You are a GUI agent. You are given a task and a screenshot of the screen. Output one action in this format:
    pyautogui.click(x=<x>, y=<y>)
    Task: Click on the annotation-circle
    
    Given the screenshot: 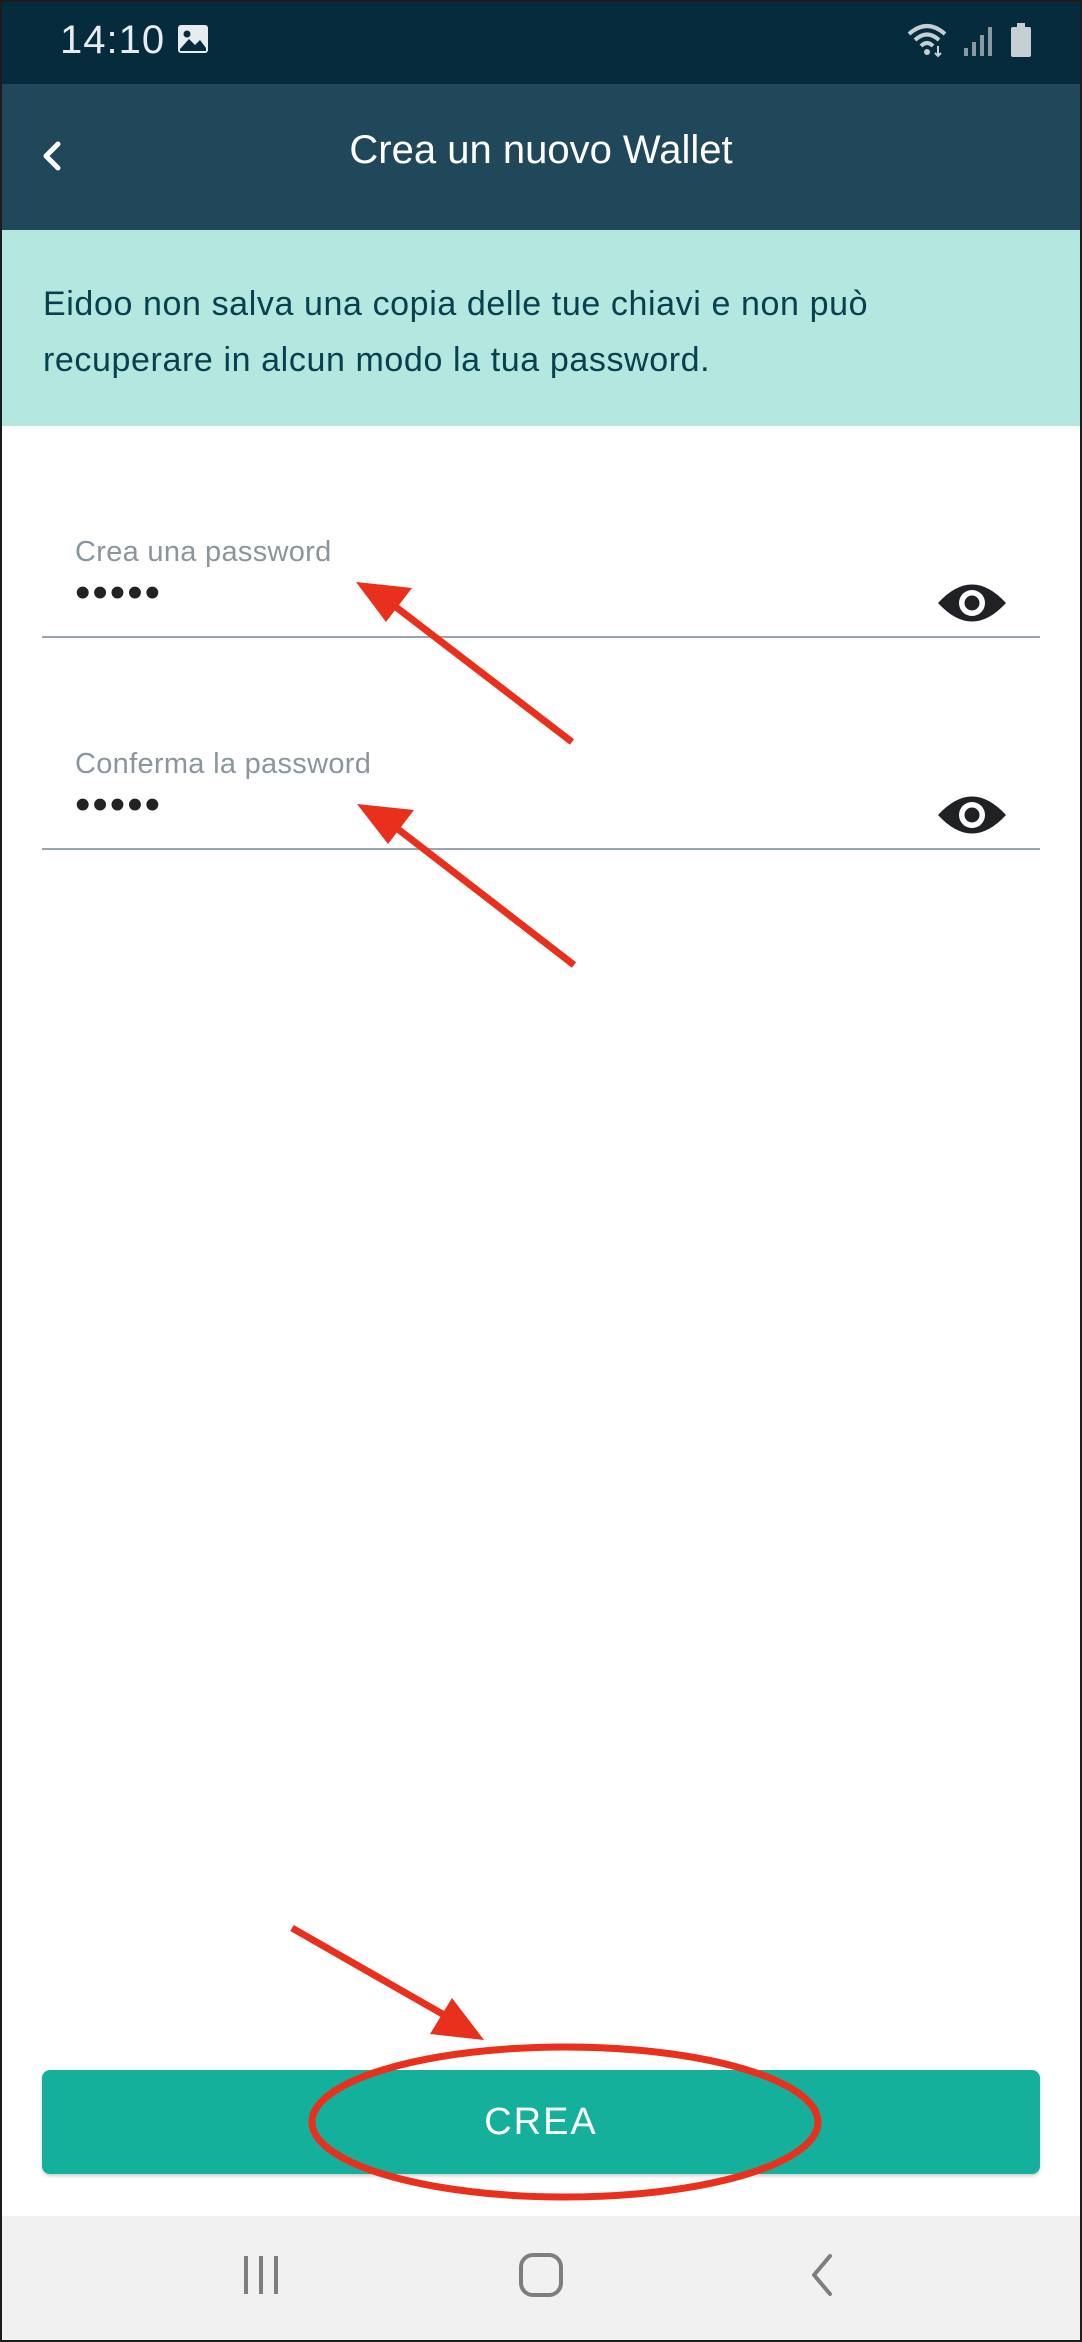 What is the action you would take?
    pyautogui.click(x=565, y=2122)
    